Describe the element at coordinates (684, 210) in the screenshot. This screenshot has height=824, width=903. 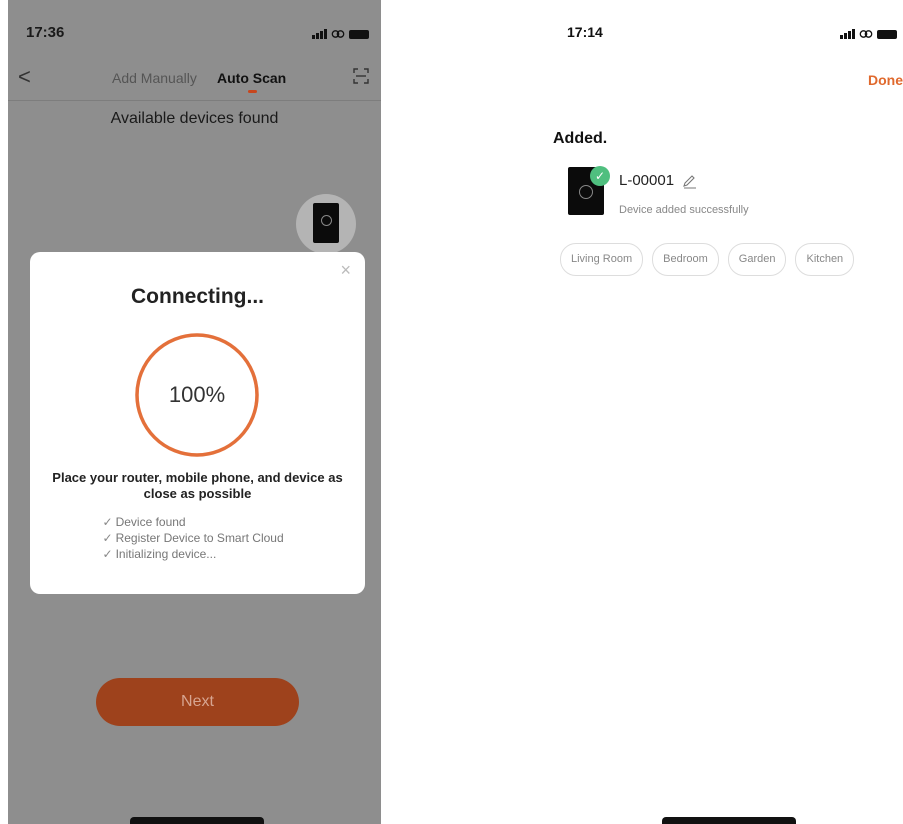
I see `device-status: Device added successfully` at that location.